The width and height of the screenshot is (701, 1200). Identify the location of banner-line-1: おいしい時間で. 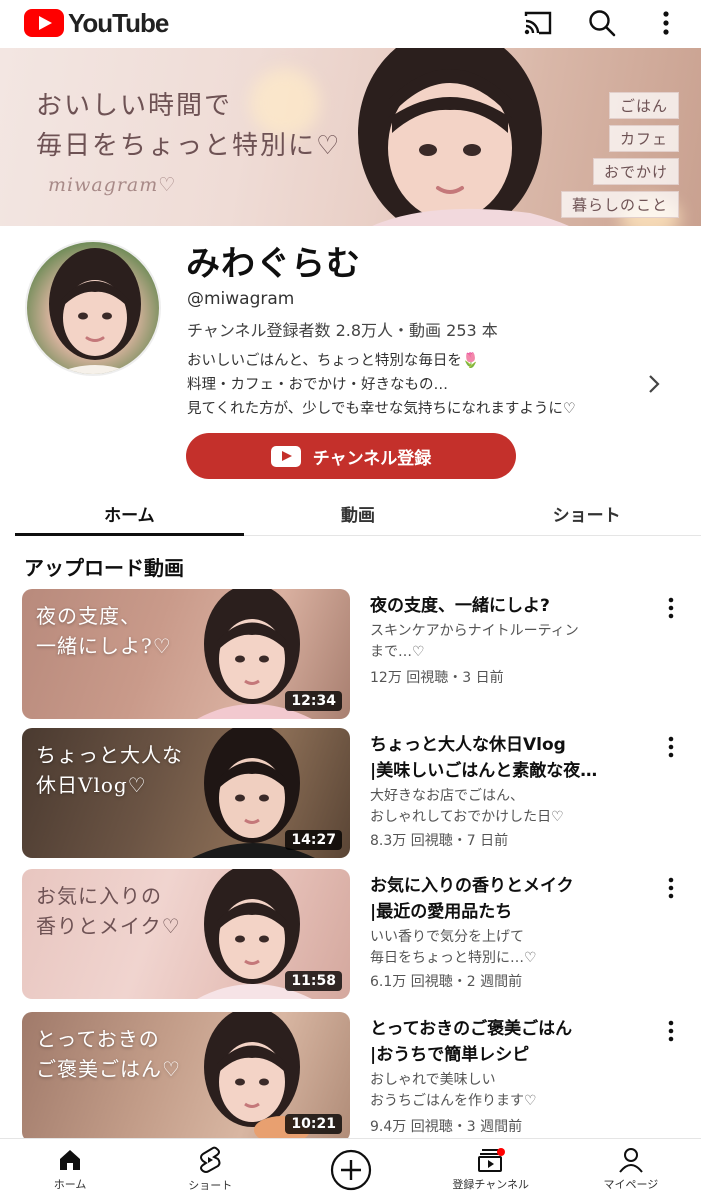
(134, 106).